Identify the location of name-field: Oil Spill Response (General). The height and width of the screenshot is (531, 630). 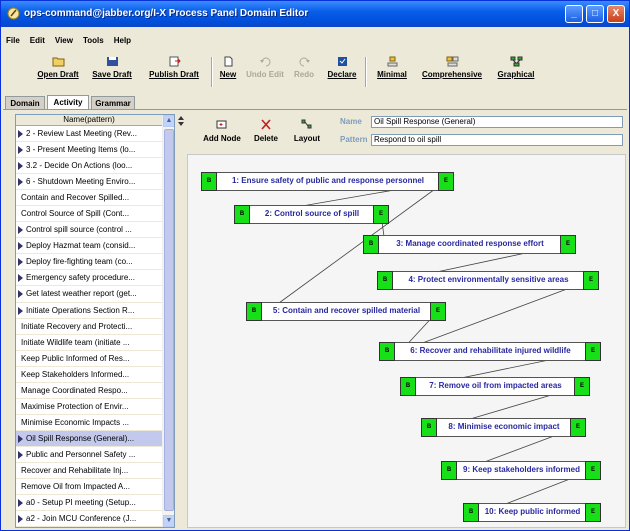
(497, 122).